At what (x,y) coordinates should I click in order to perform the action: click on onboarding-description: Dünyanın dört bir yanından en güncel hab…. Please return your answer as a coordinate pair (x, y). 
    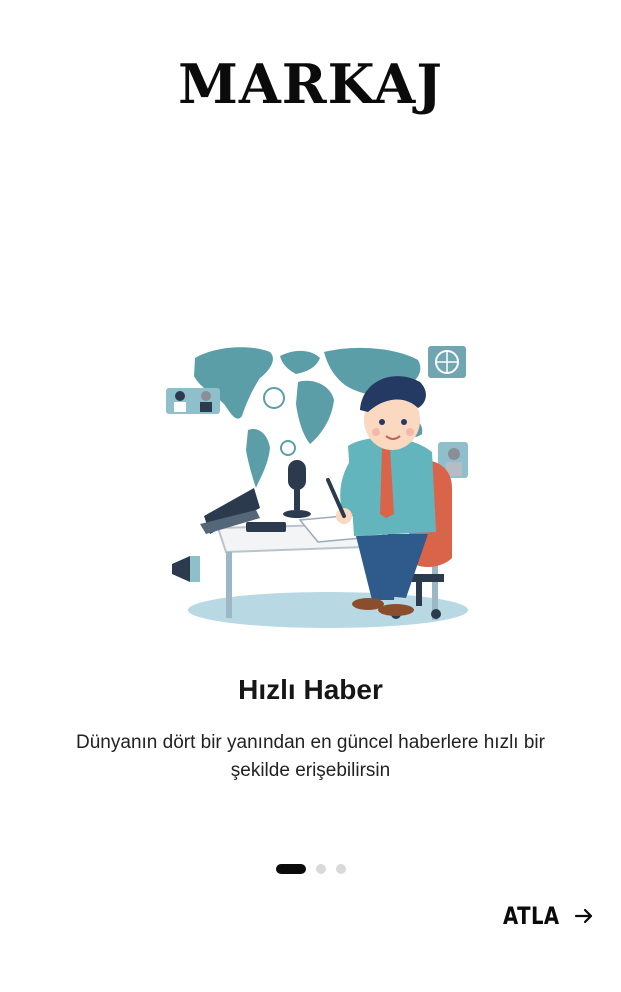
    Looking at the image, I should click on (310, 756).